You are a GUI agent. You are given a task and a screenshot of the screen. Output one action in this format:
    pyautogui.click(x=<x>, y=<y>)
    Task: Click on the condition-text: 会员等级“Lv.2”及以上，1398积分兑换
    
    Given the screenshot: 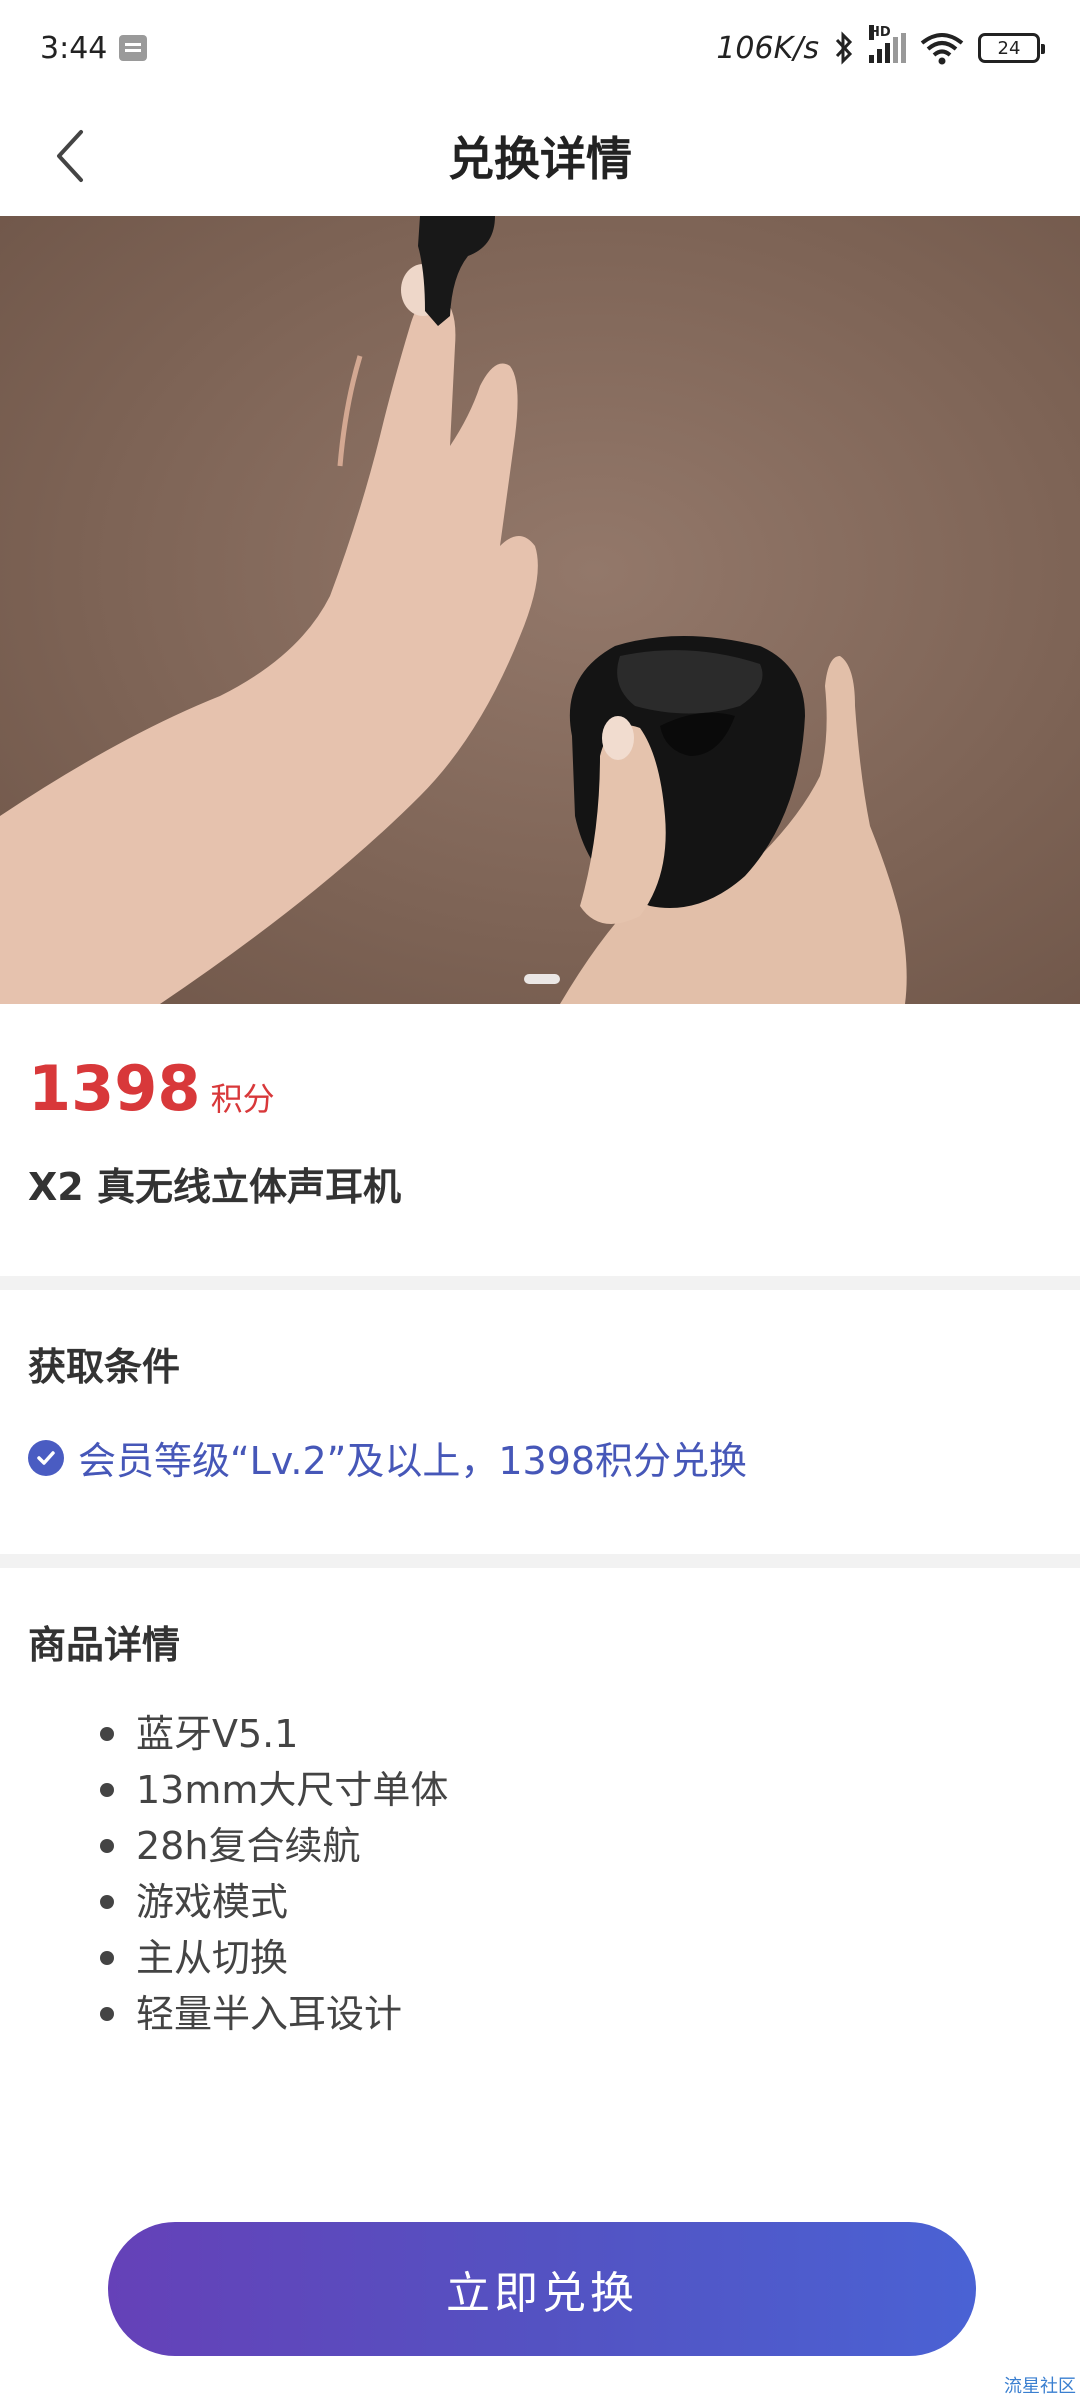 What is the action you would take?
    pyautogui.click(x=413, y=1461)
    